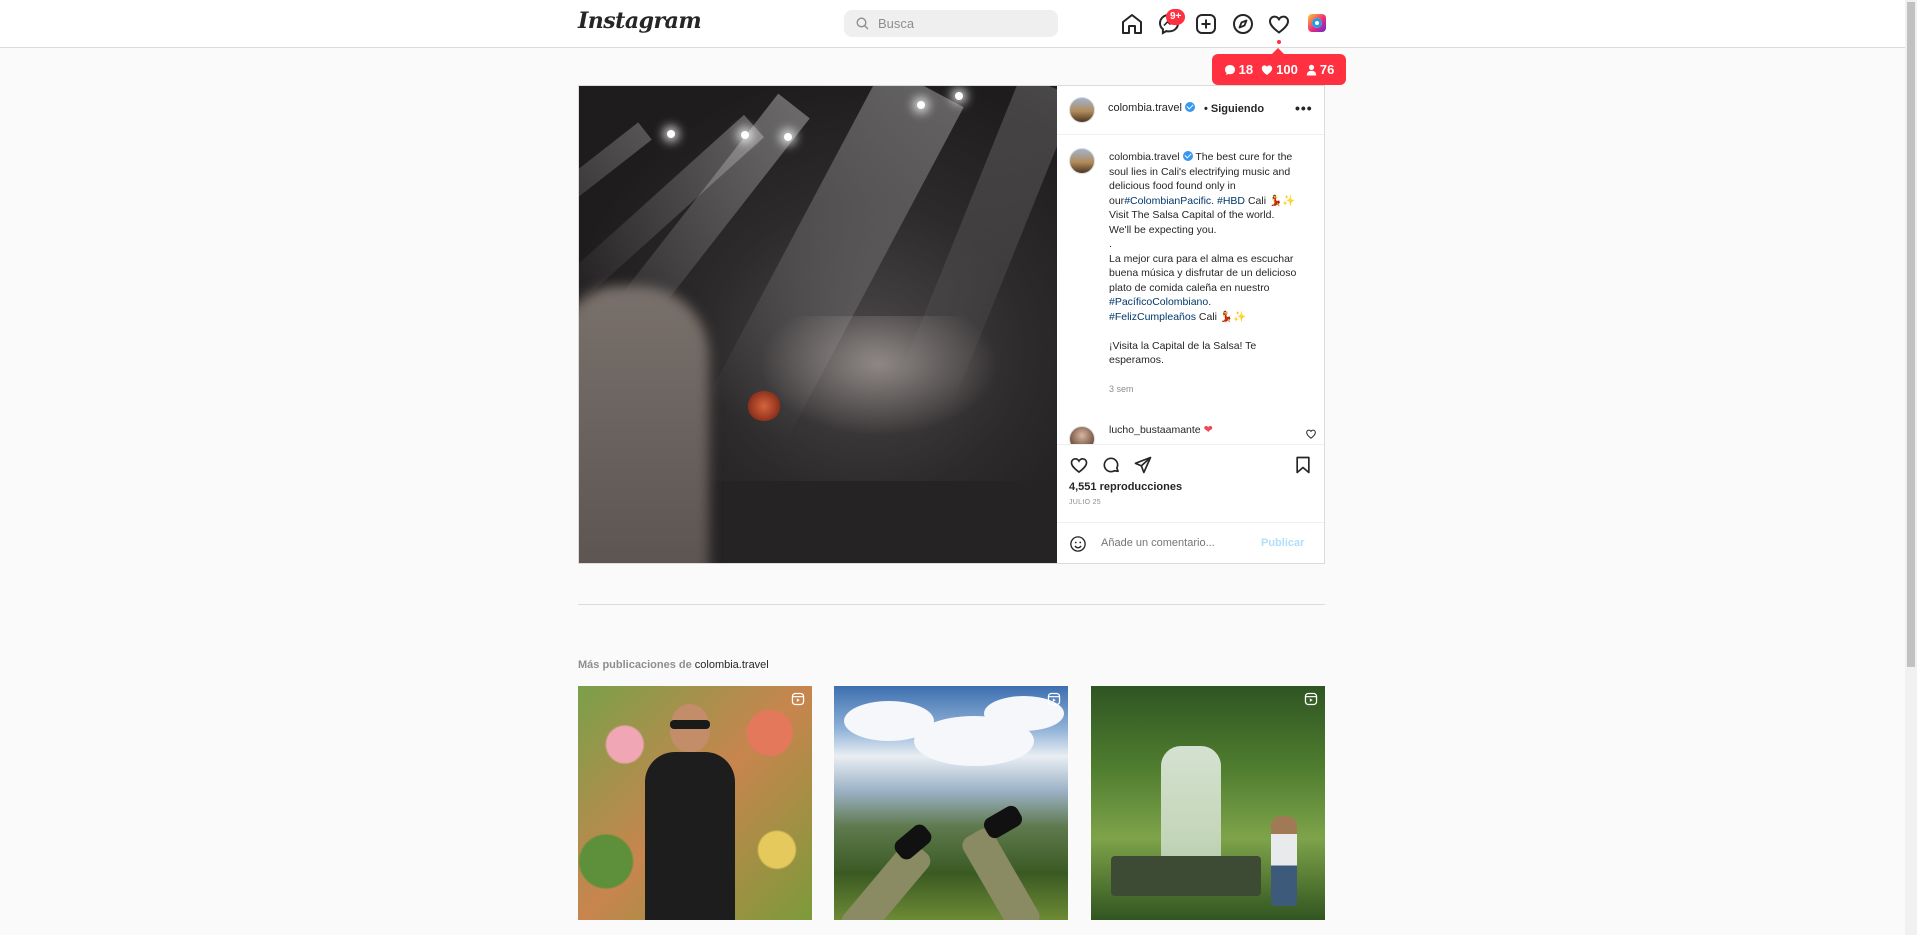 The image size is (1917, 935). I want to click on activity-followers: 76, so click(1320, 69).